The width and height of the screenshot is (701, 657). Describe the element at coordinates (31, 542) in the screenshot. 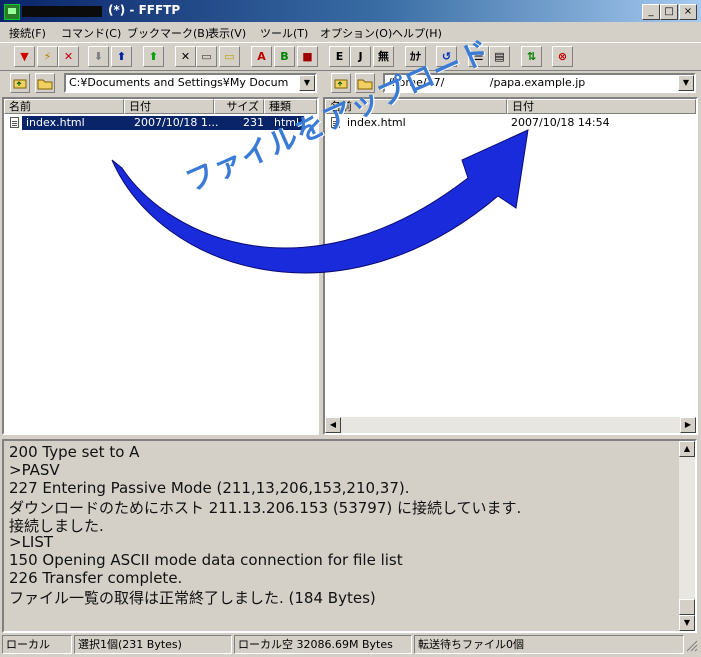

I see `log-line: >LIST` at that location.